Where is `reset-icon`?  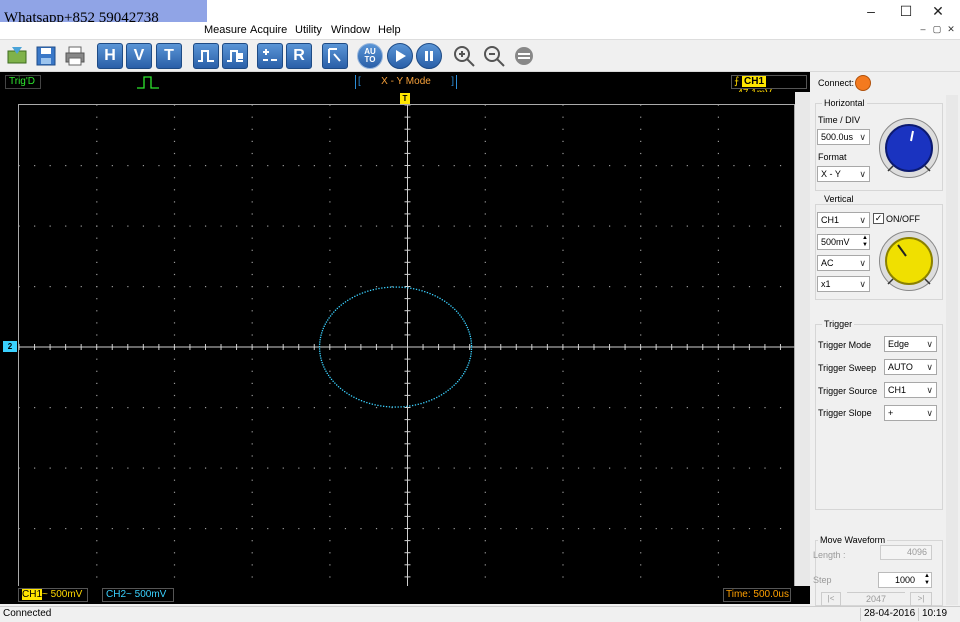
reset-icon is located at coordinates (524, 56).